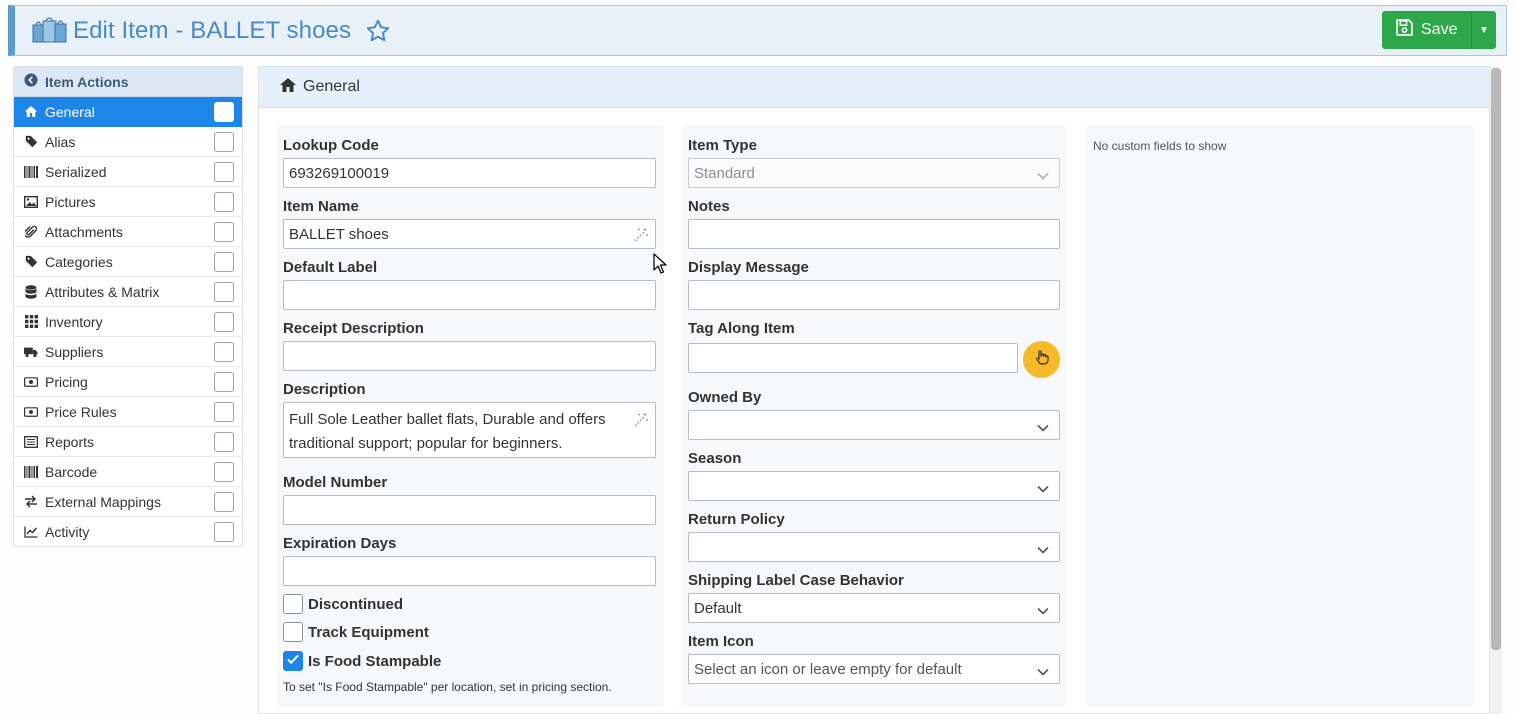 The width and height of the screenshot is (1514, 714). What do you see at coordinates (469, 173) in the screenshot?
I see `lookup-code-input: 693269100019` at bounding box center [469, 173].